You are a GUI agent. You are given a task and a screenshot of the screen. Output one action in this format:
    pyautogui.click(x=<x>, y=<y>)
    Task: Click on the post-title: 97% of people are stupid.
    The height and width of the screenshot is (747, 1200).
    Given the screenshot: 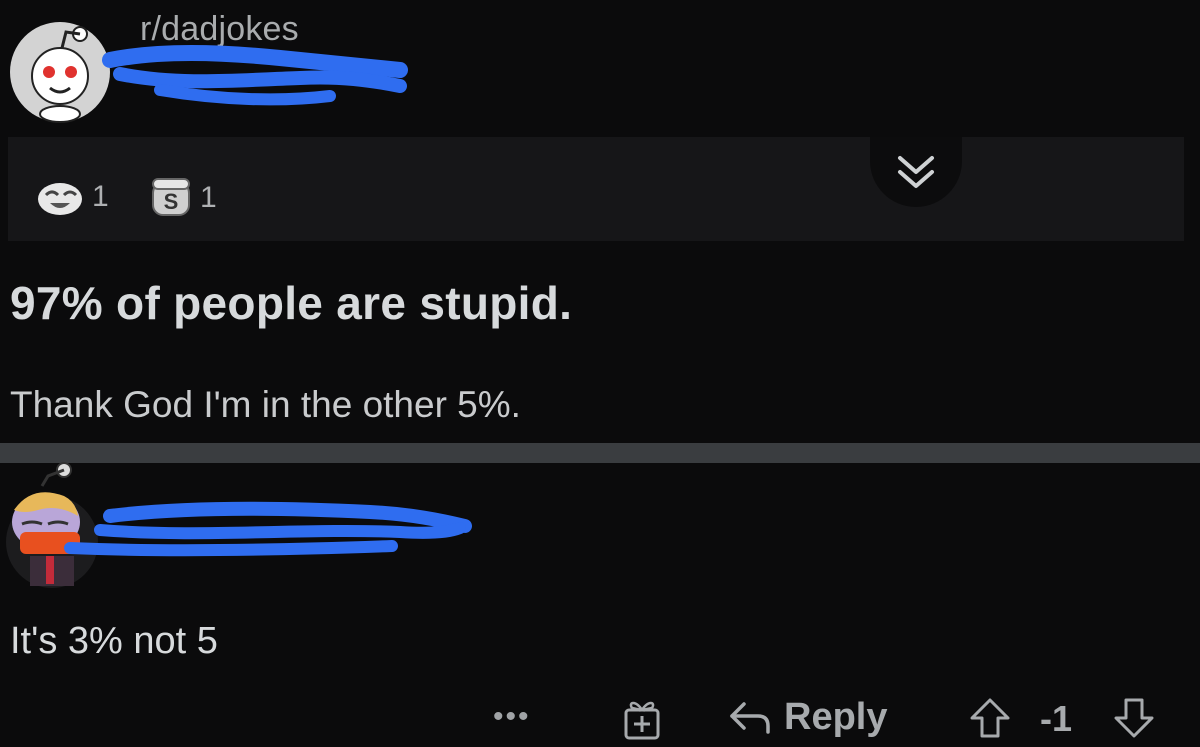 What is the action you would take?
    pyautogui.click(x=291, y=303)
    